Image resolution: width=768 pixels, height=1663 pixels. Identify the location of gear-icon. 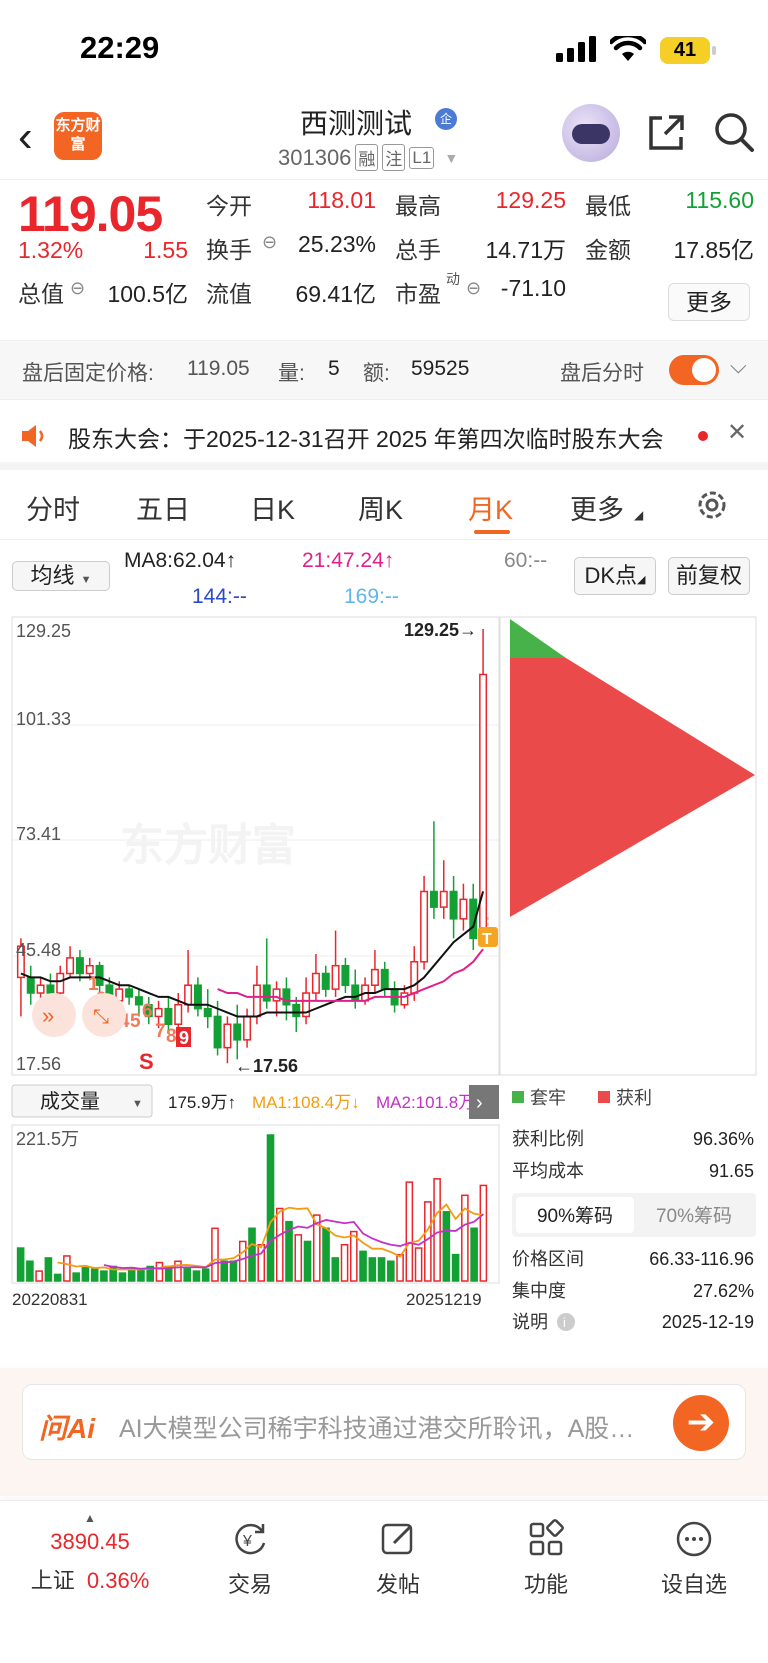
(712, 505).